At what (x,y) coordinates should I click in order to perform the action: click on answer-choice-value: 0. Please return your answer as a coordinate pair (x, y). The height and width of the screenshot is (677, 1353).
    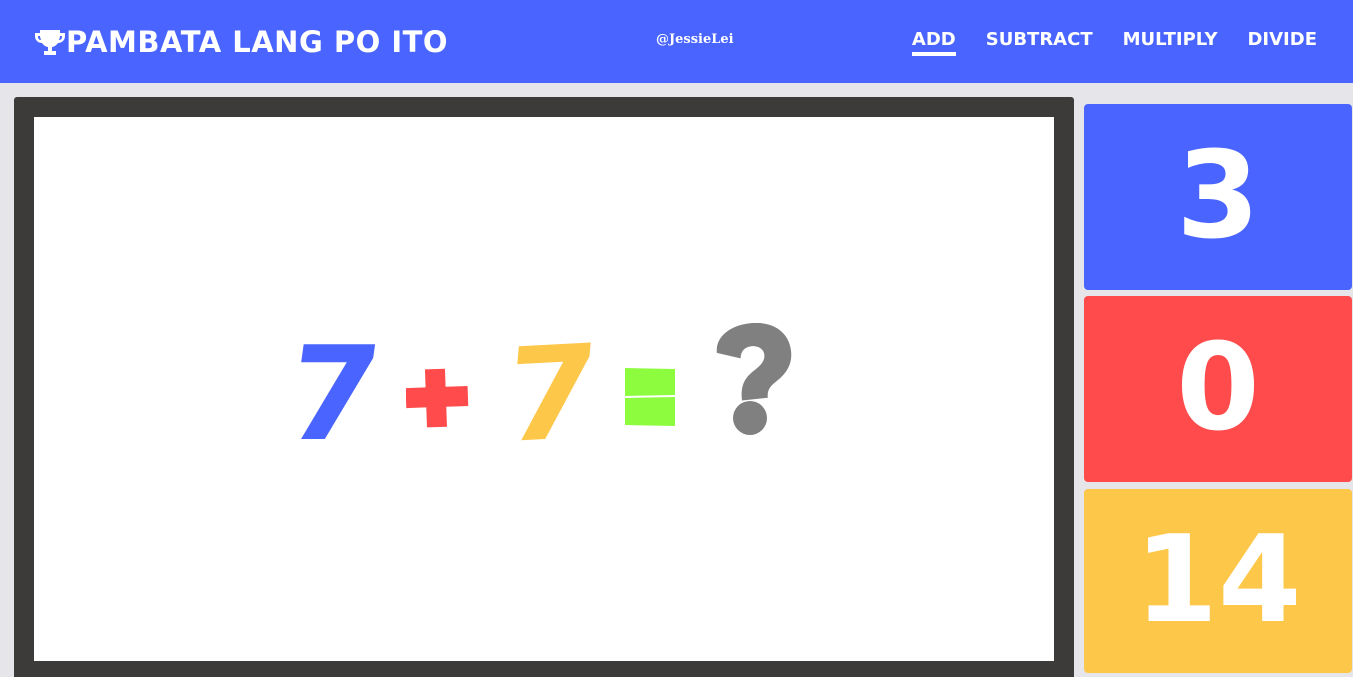
    Looking at the image, I should click on (1218, 388).